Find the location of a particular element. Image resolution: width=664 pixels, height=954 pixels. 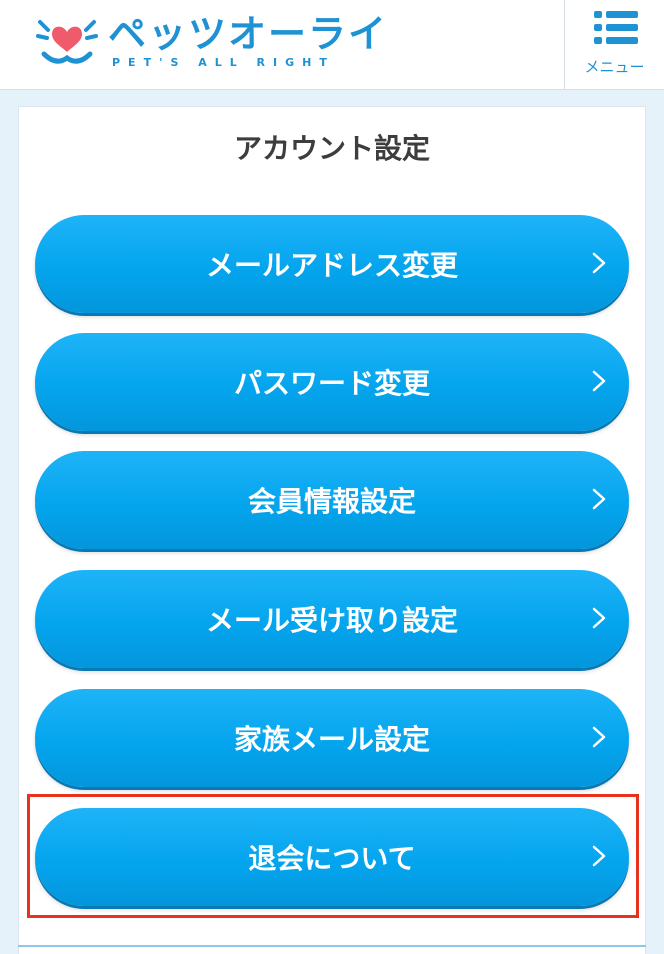

logo-subtitle: PET'S ALL RIGHT is located at coordinates (223, 62).